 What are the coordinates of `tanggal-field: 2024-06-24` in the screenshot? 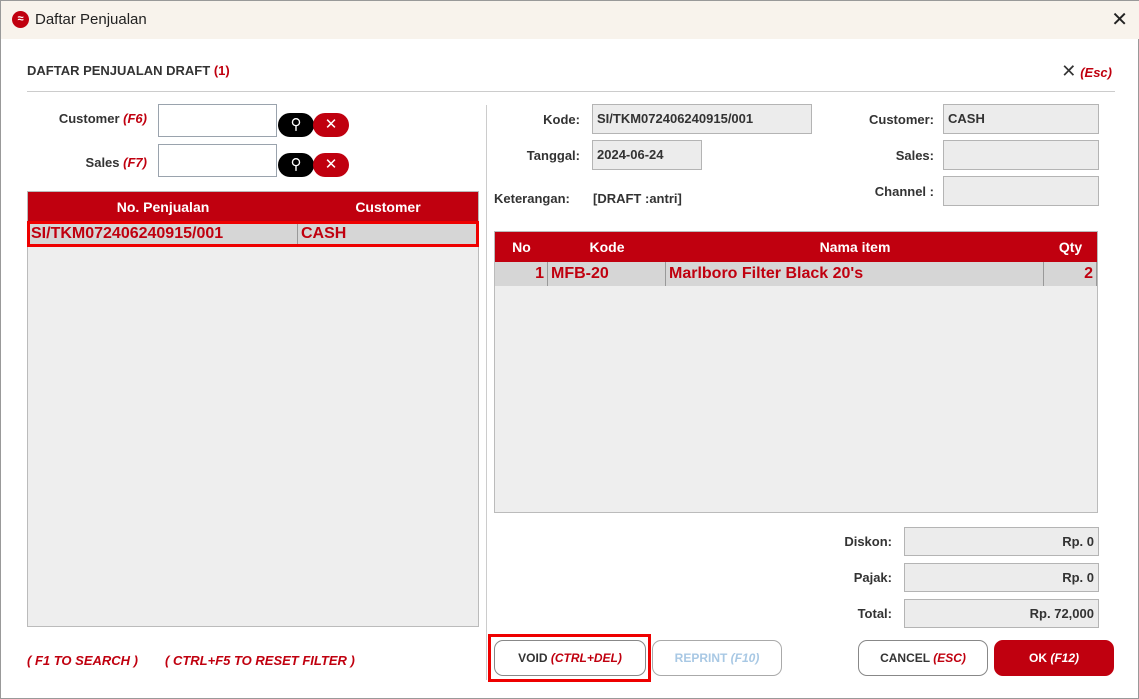 It's located at (647, 155).